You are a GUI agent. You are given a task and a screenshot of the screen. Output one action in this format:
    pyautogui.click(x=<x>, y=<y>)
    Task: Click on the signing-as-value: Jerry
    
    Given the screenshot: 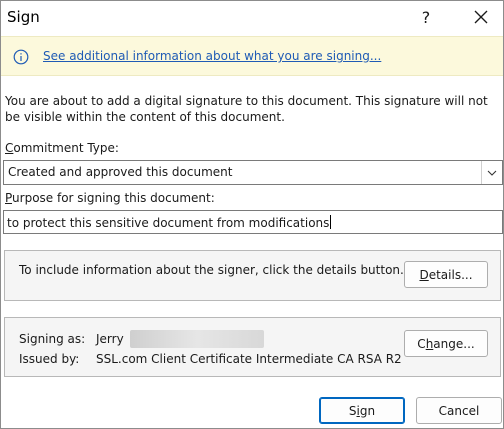 What is the action you would take?
    pyautogui.click(x=110, y=339)
    